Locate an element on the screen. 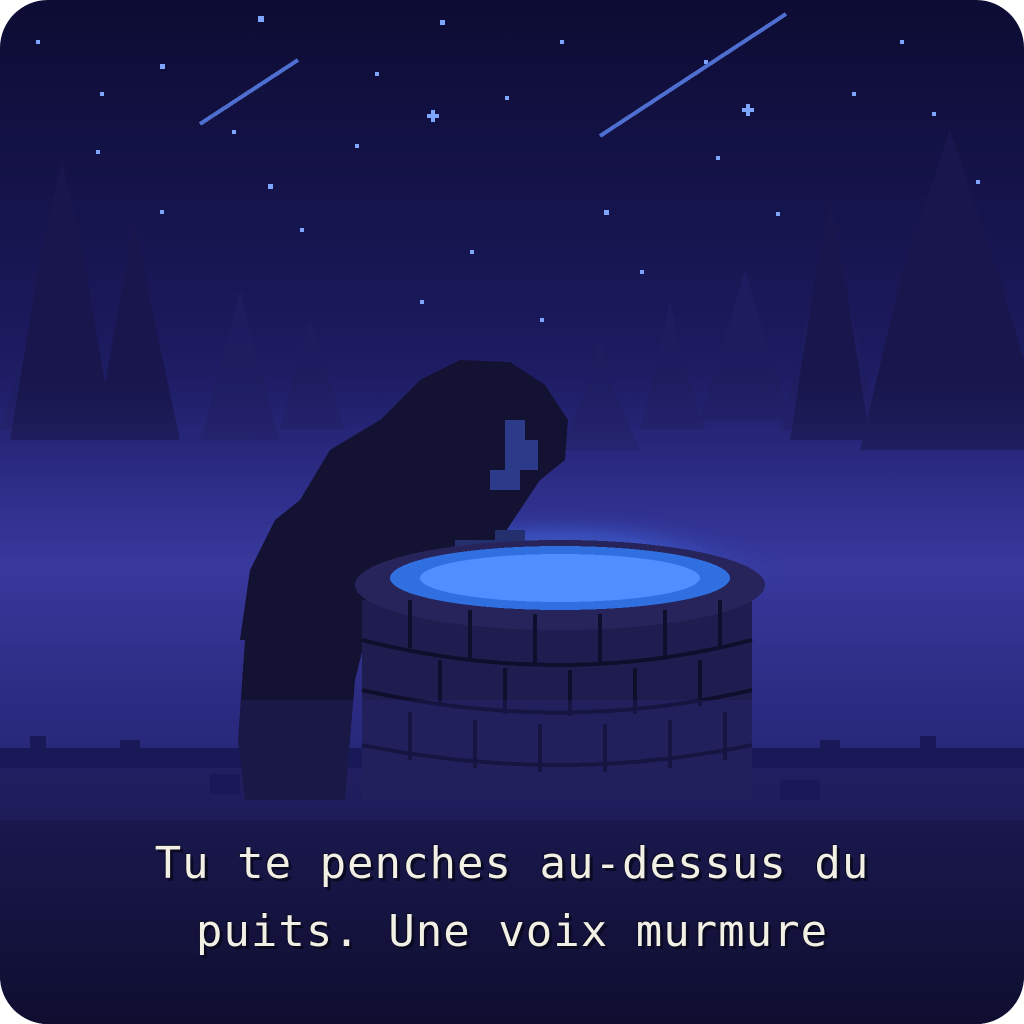  ground-fog is located at coordinates (512, 760).